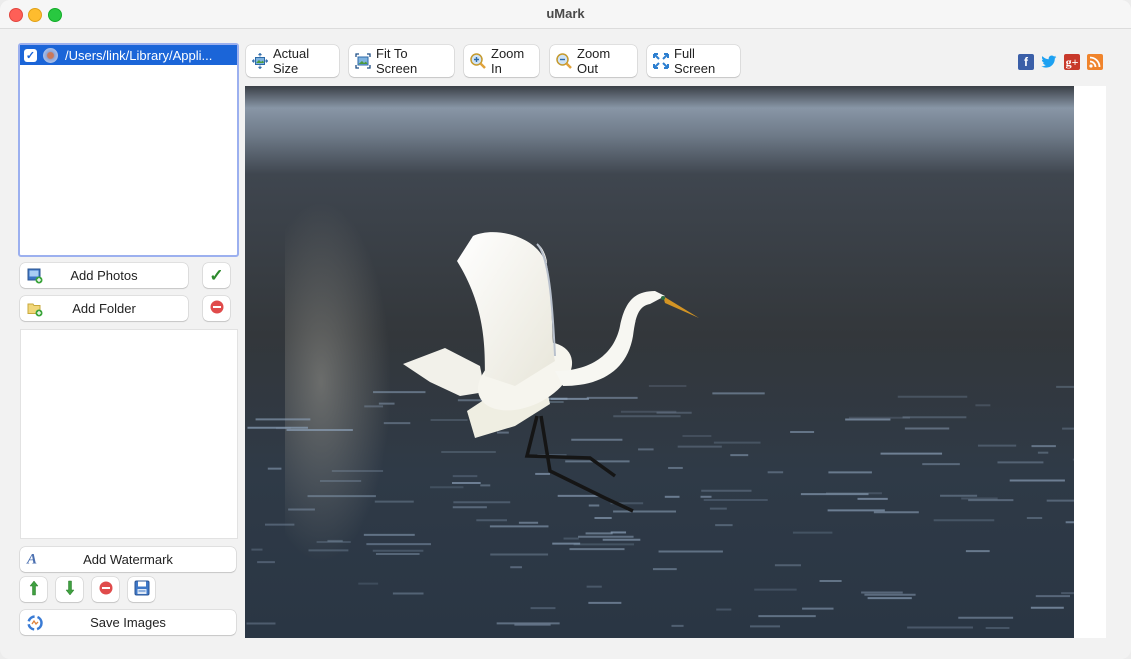  What do you see at coordinates (30, 55) in the screenshot?
I see `file-checkbox: ✓` at bounding box center [30, 55].